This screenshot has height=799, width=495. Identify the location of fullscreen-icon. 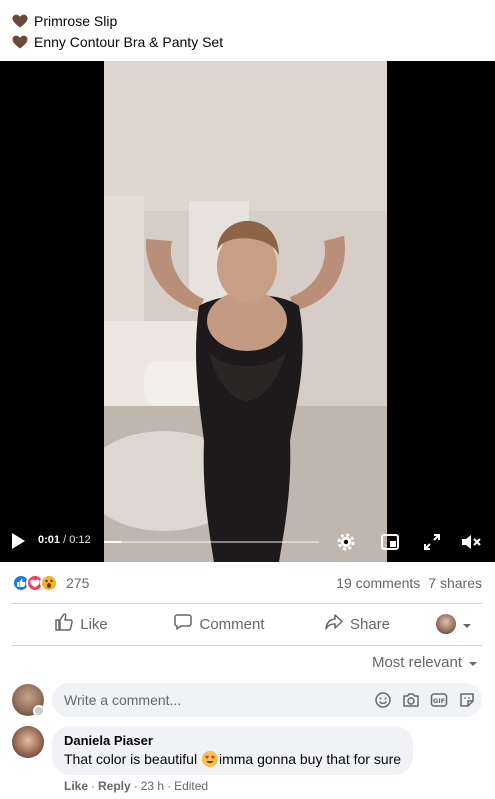
(432, 542).